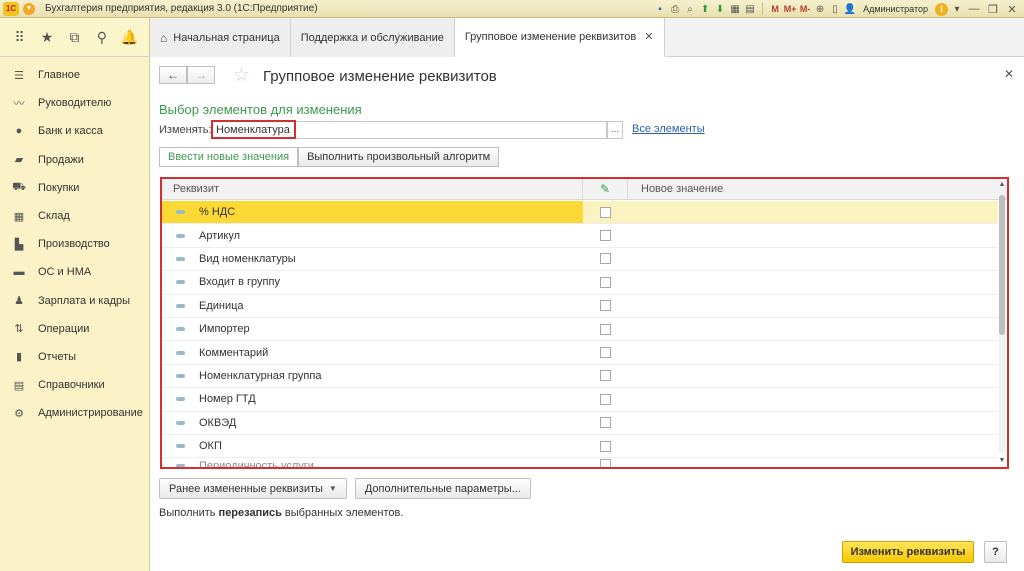 This screenshot has height=571, width=1024. Describe the element at coordinates (451, 130) in the screenshot. I see `change-object-field-extension` at that location.